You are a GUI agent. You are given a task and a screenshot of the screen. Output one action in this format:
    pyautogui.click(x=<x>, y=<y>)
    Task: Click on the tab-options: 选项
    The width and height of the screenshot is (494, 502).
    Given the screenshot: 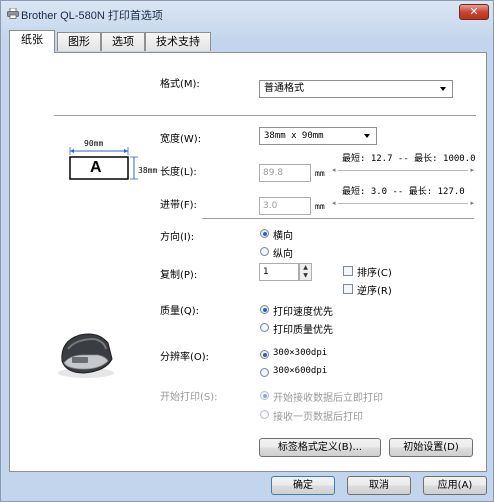 What is the action you would take?
    pyautogui.click(x=123, y=41)
    